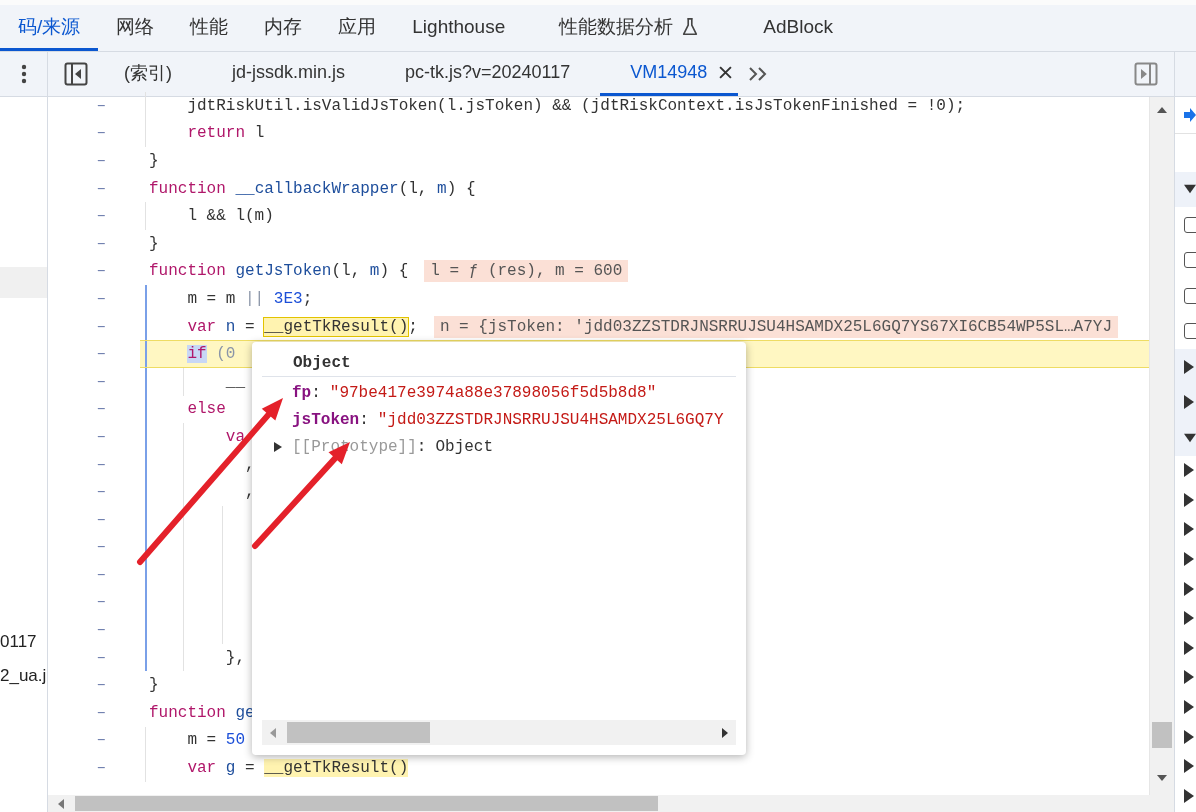 The height and width of the screenshot is (812, 1196). I want to click on code-line: else, so click(206, 409).